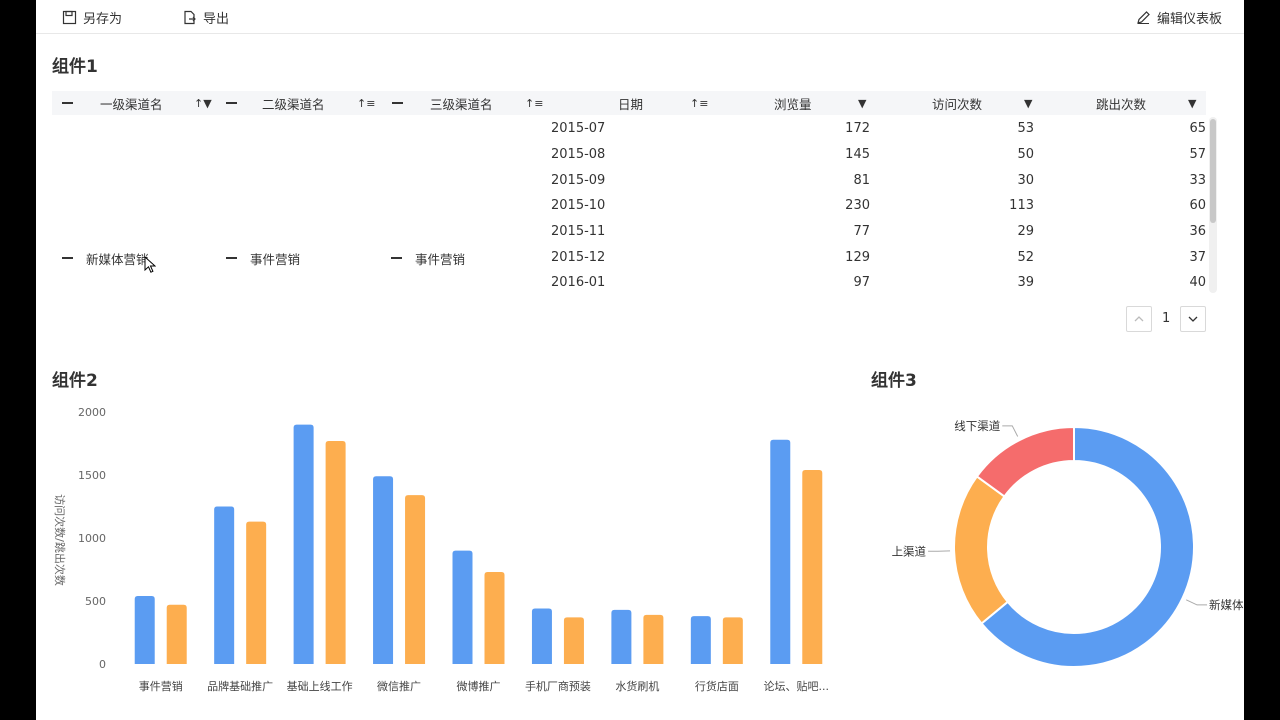 The image size is (1280, 720). I want to click on cell-views: 81, so click(861, 180).